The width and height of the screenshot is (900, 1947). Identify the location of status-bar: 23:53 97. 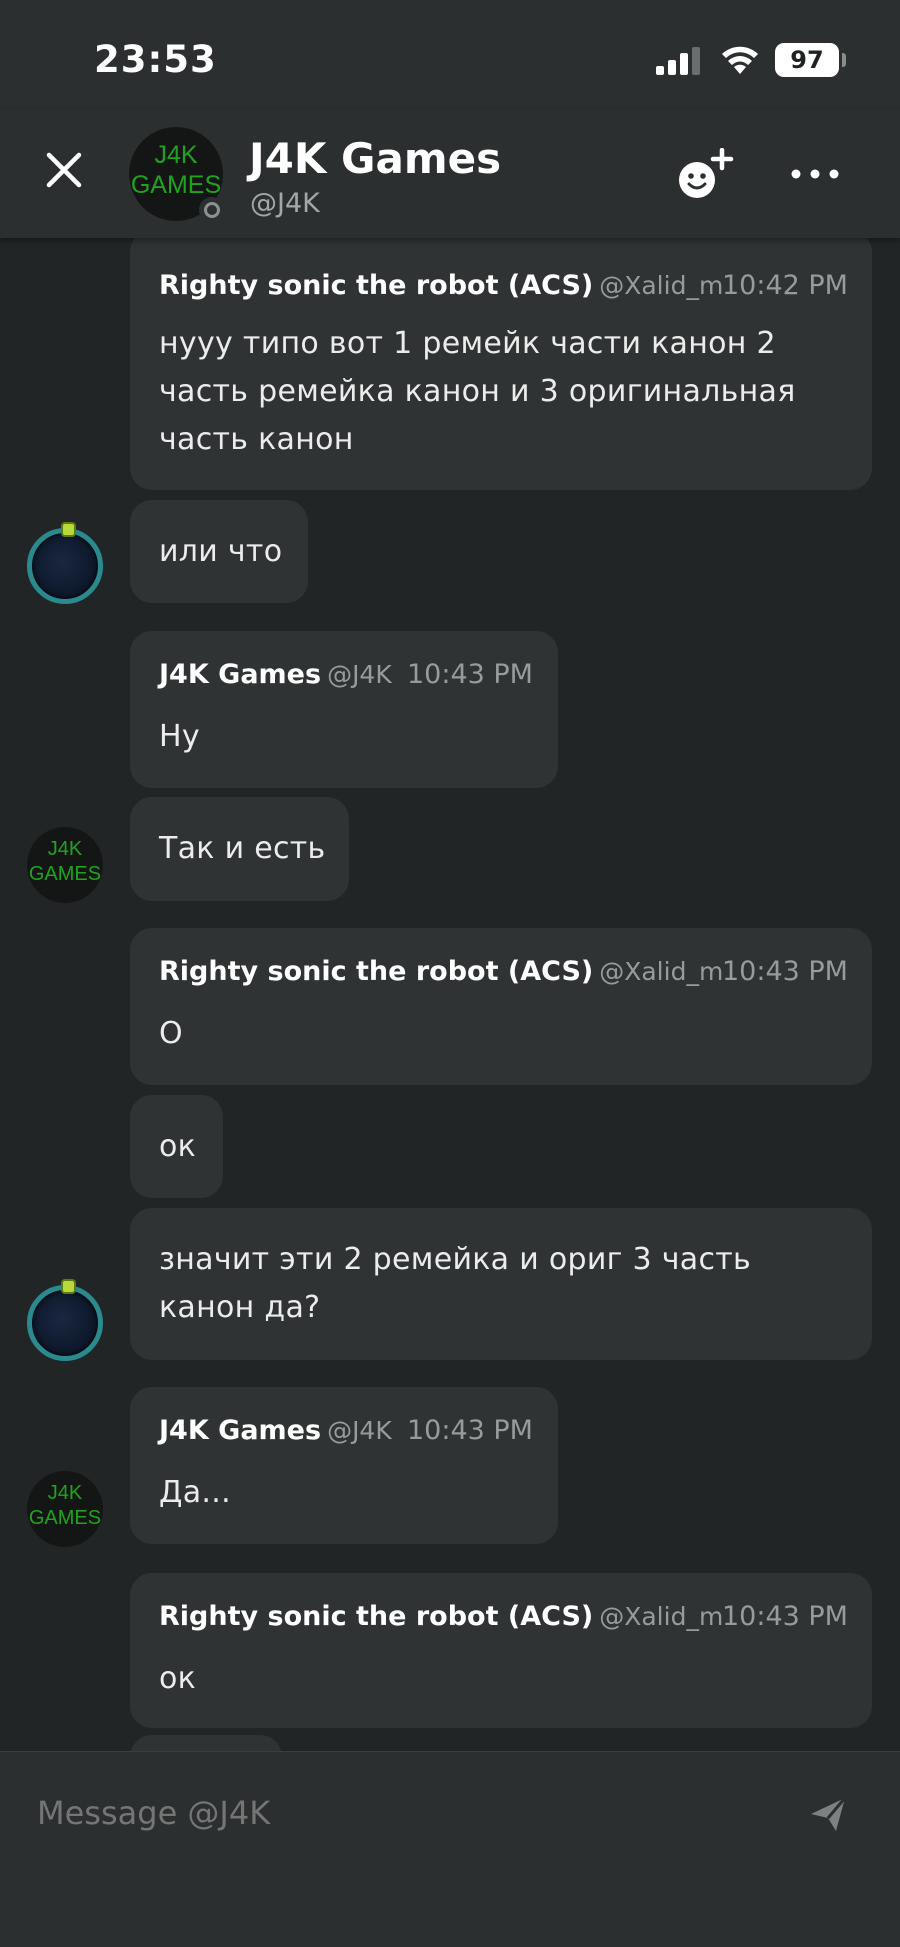
(450, 55).